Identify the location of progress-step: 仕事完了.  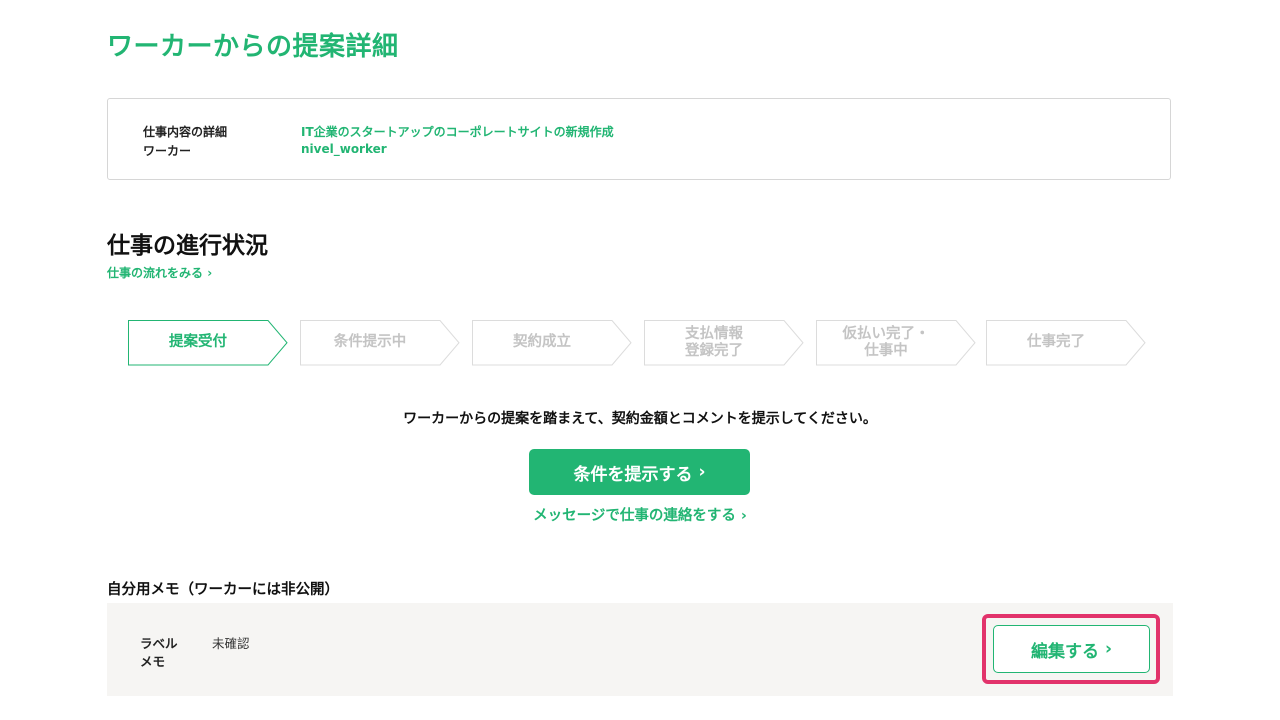
(1066, 343).